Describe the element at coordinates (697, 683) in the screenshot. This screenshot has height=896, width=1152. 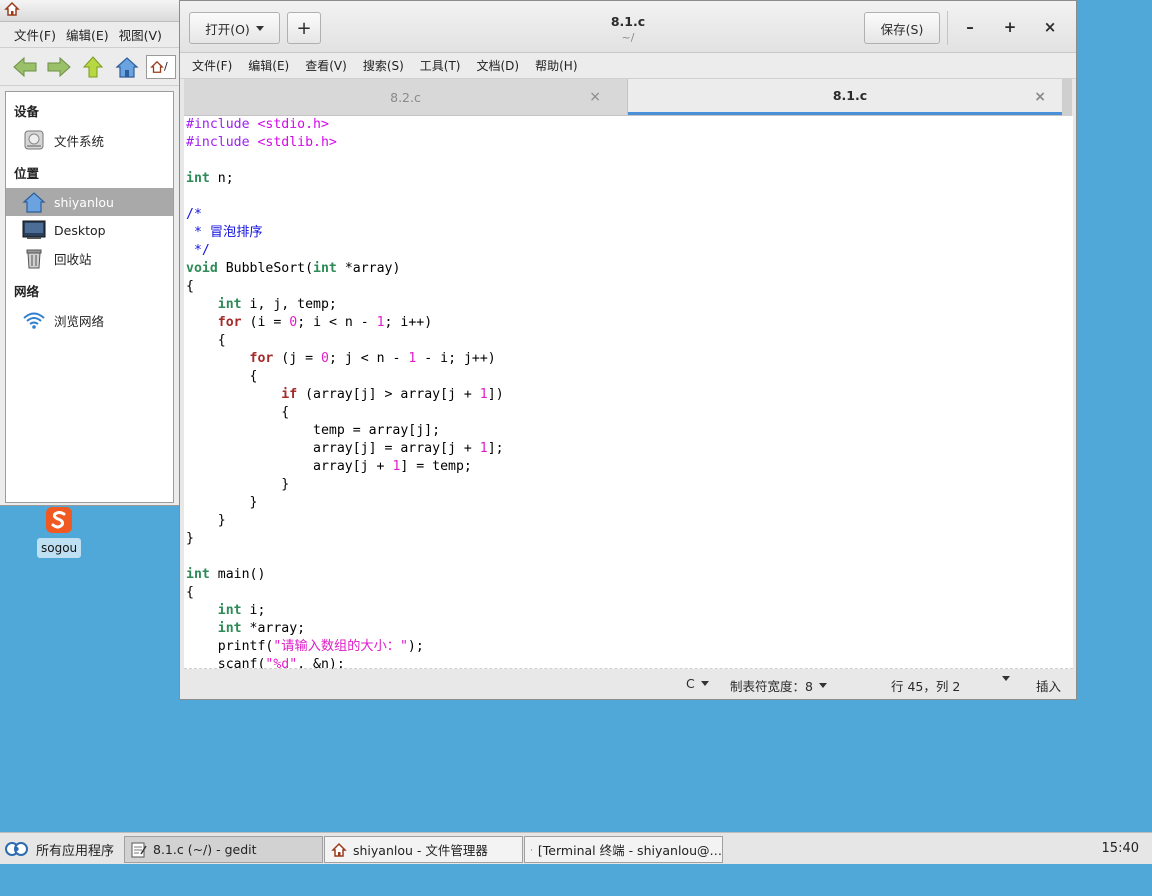
I see `language-selector: C` at that location.